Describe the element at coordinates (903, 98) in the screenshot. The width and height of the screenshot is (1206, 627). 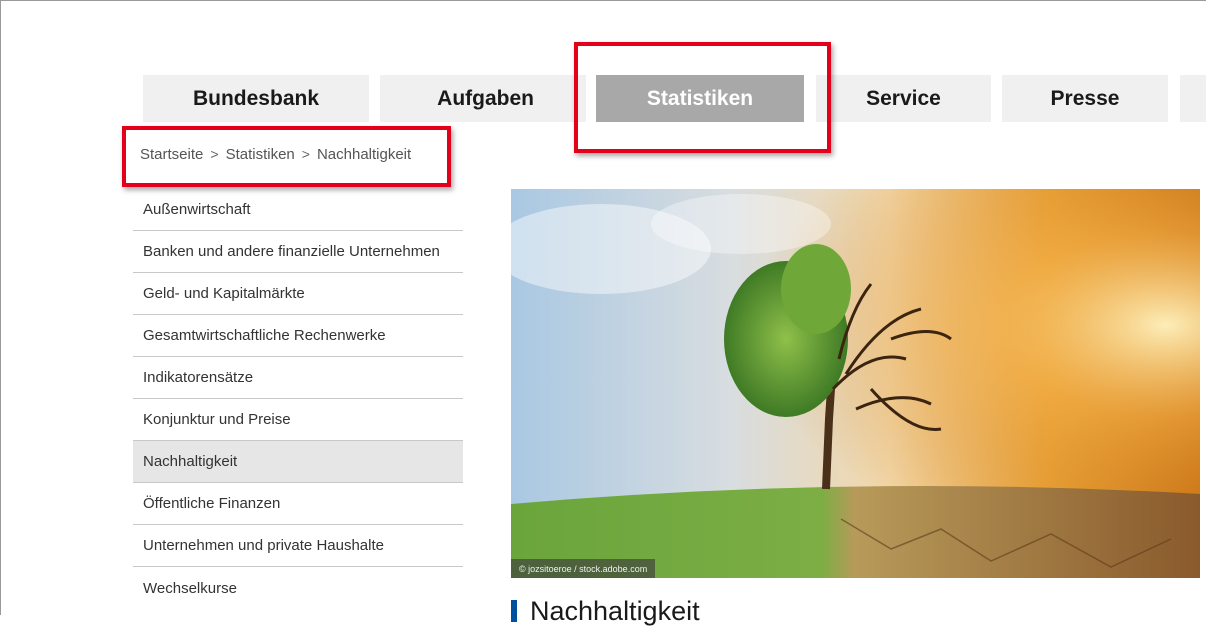
I see `nav-item-service: Service` at that location.